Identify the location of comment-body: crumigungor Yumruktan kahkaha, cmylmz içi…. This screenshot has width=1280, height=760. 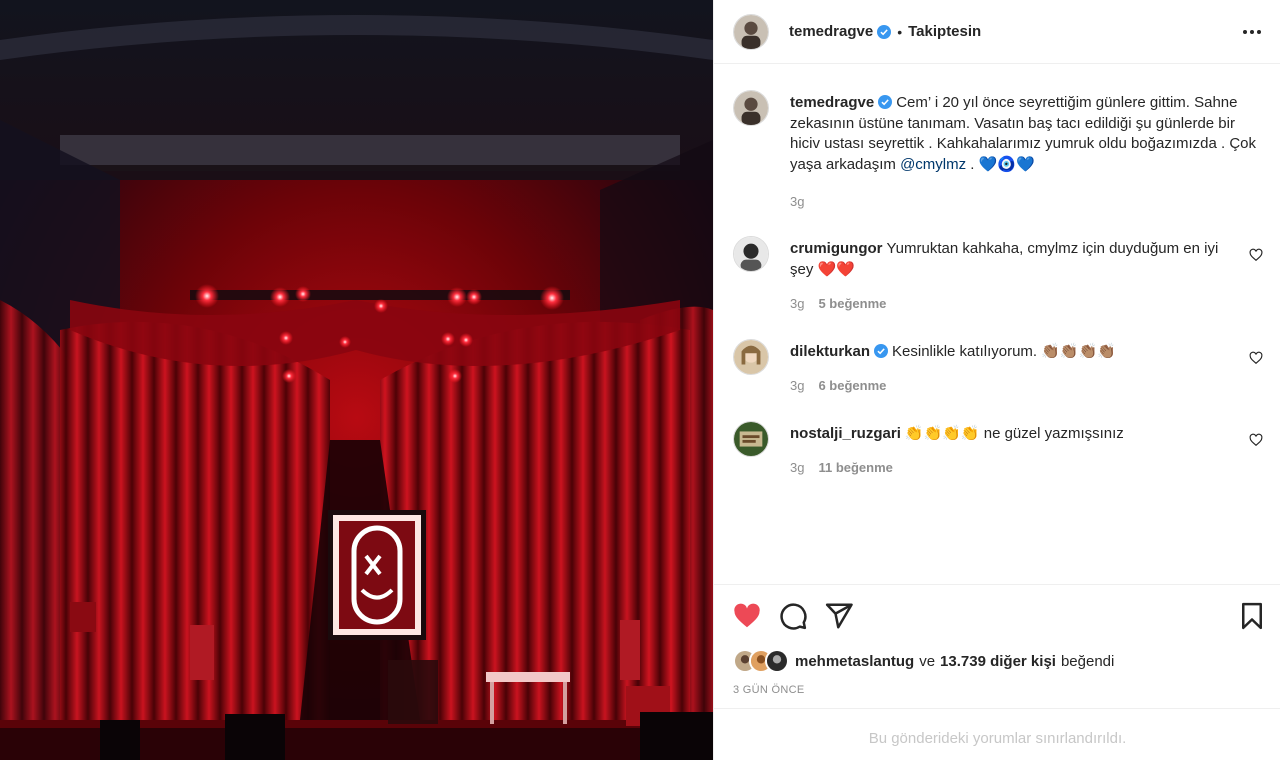
(1013, 259).